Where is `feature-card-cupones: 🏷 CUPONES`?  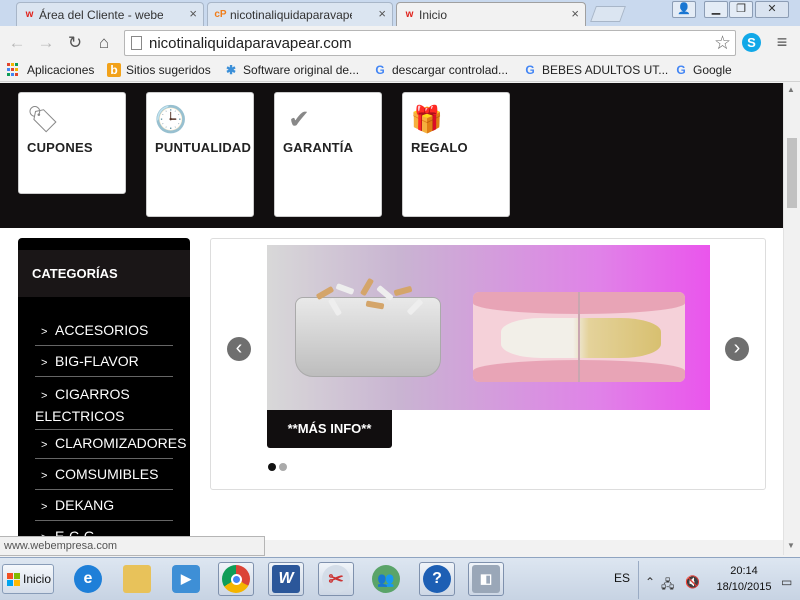 feature-card-cupones: 🏷 CUPONES is located at coordinates (72, 143).